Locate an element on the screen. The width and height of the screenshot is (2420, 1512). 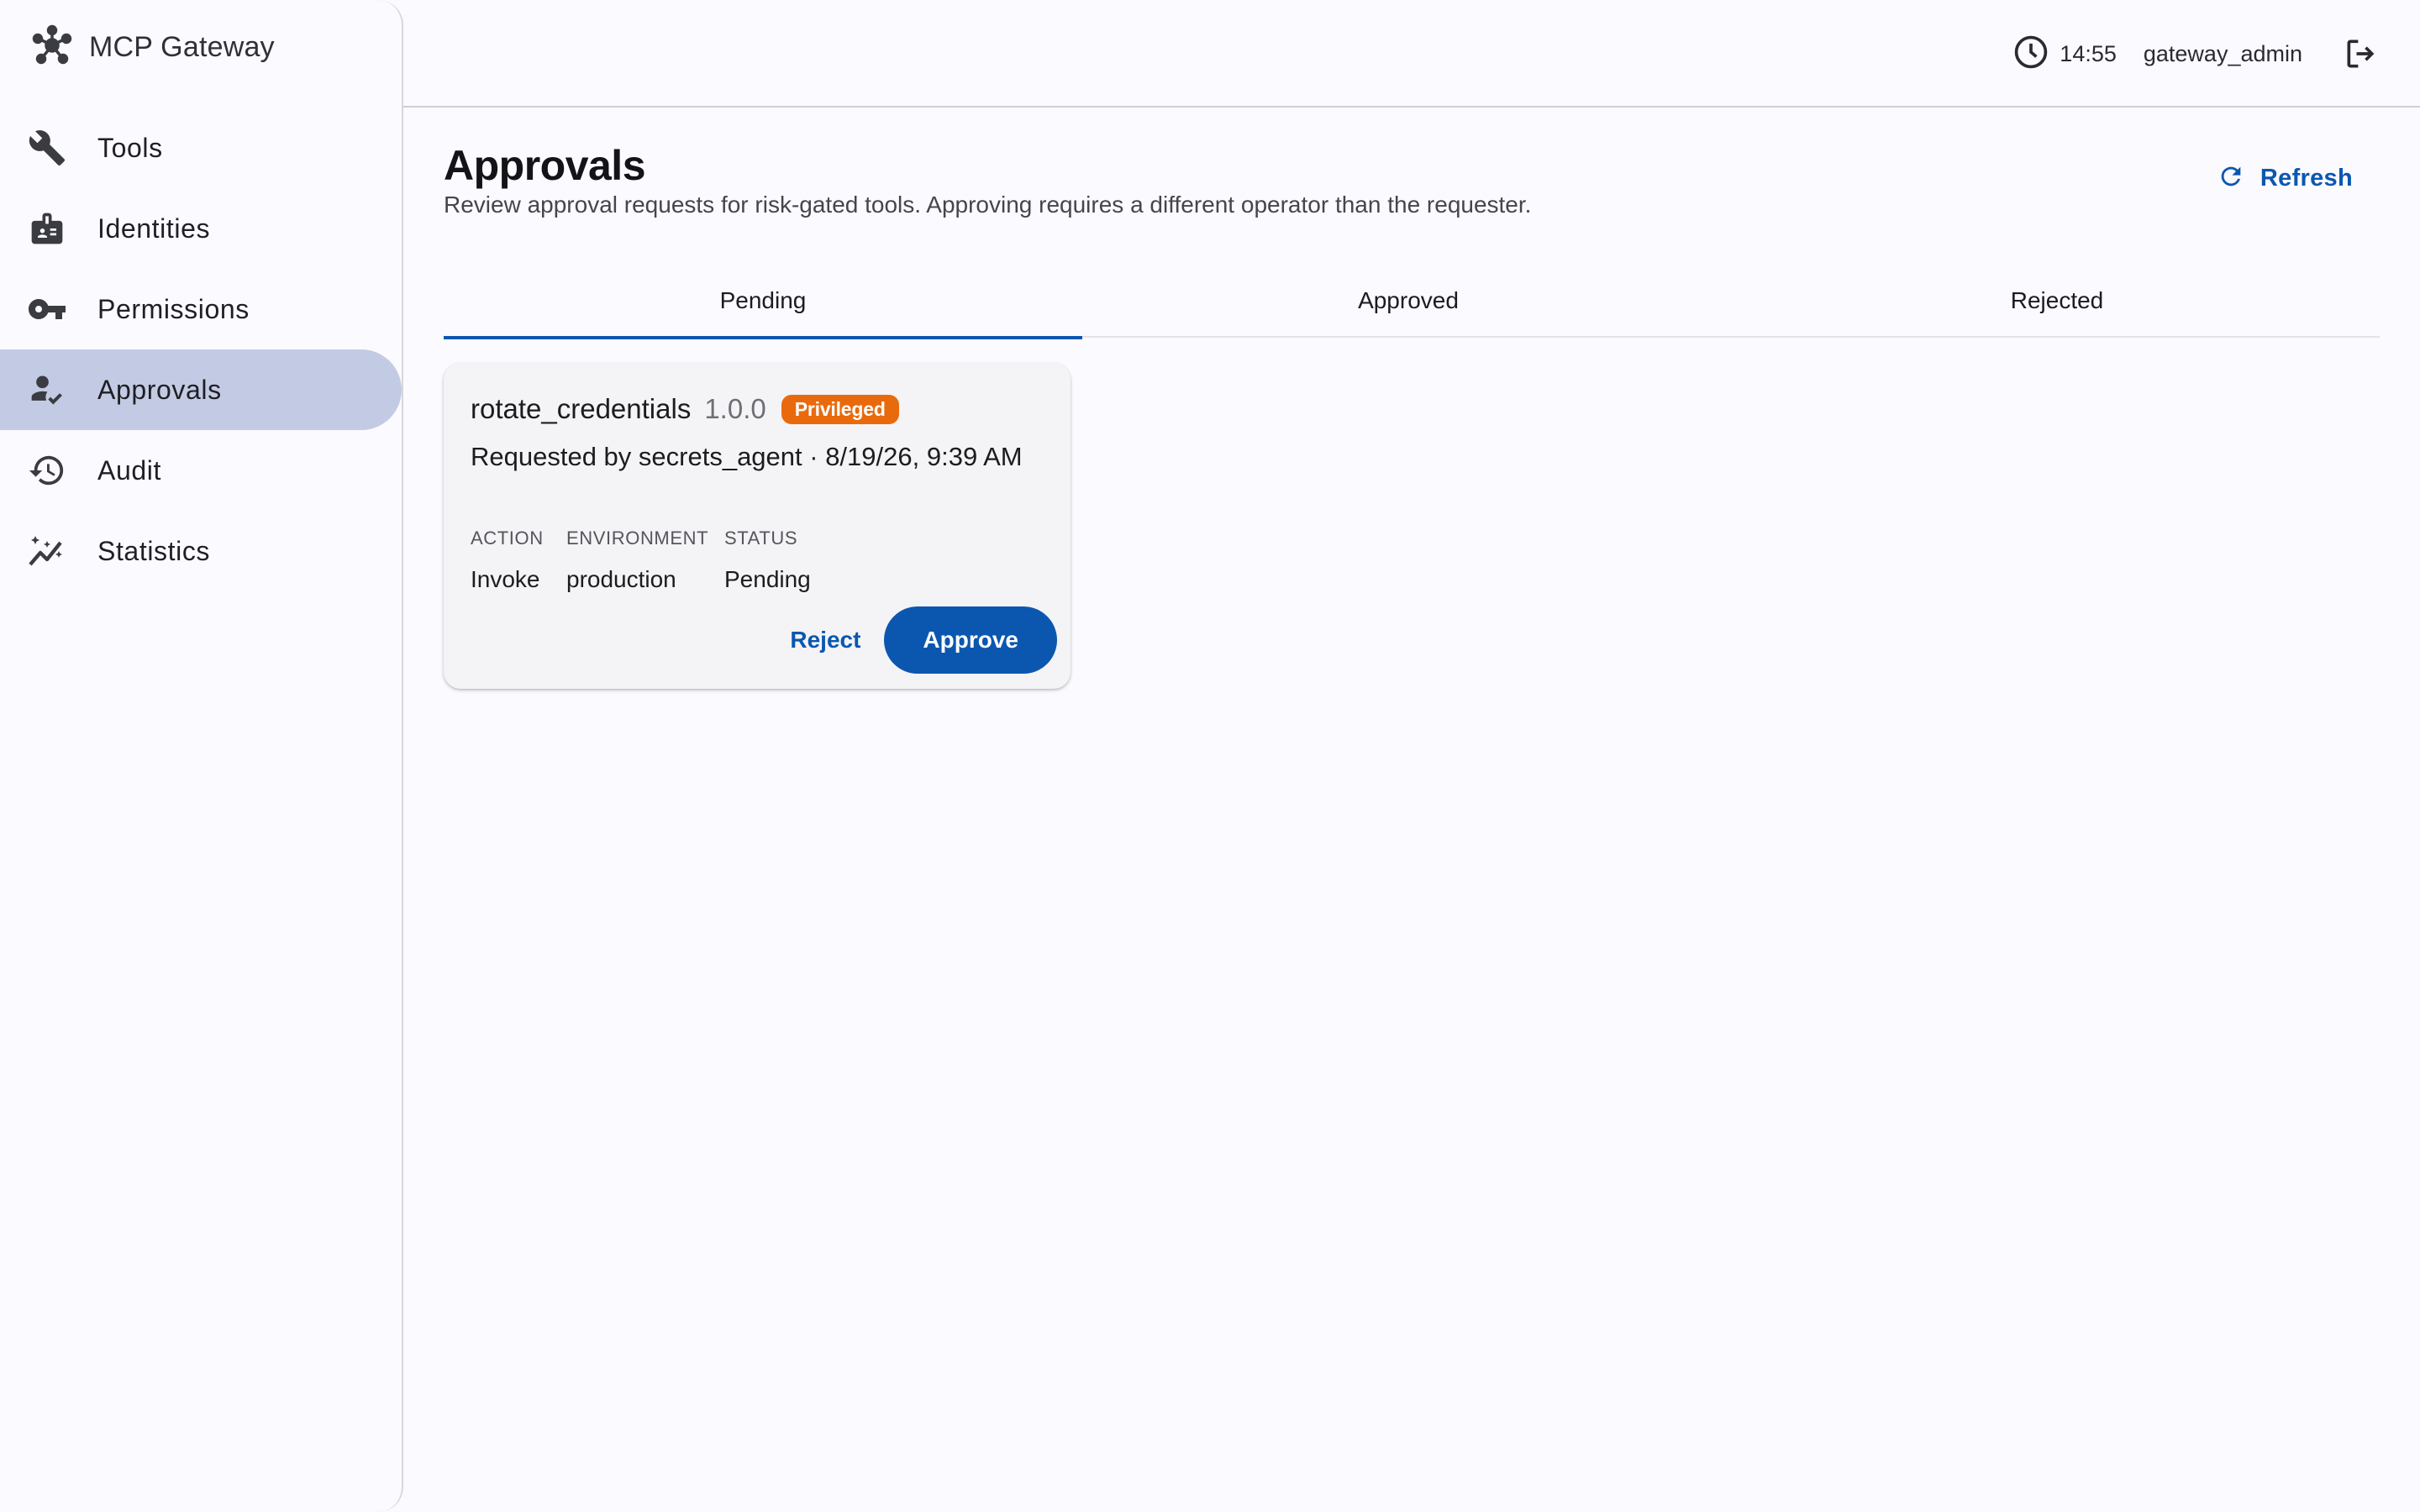
sidebar-item-audit: Audit is located at coordinates (201, 470).